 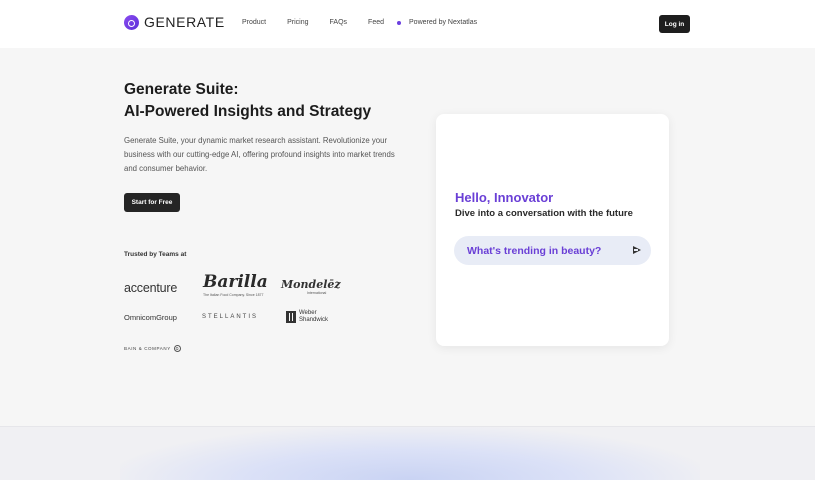 What do you see at coordinates (152, 202) in the screenshot?
I see `start-for-free-button: Start for Free` at bounding box center [152, 202].